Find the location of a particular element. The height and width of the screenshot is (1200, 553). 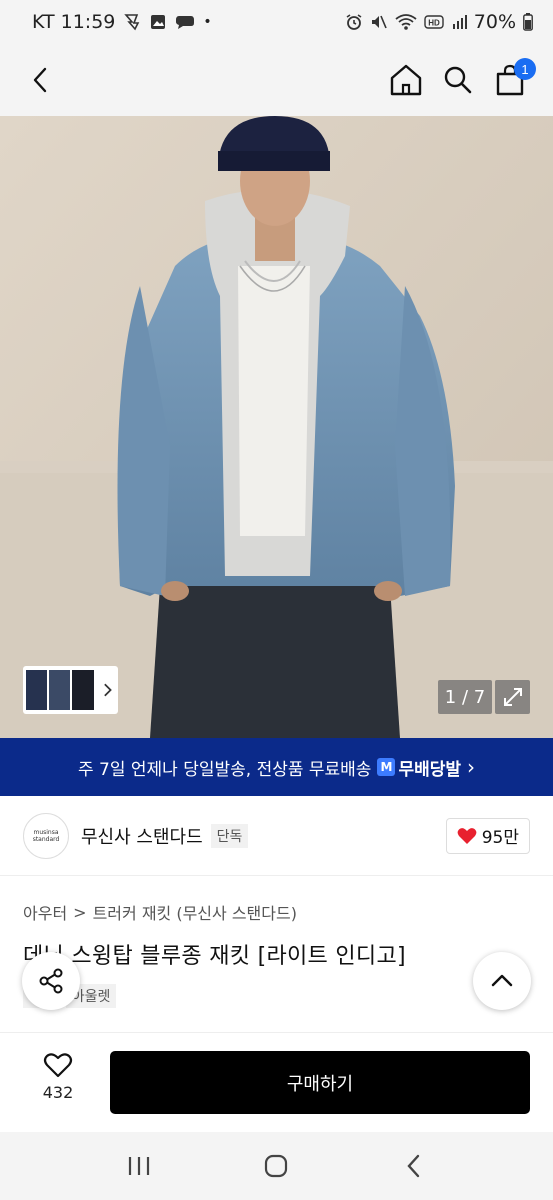

brand-like-count: 95만 is located at coordinates (500, 838).